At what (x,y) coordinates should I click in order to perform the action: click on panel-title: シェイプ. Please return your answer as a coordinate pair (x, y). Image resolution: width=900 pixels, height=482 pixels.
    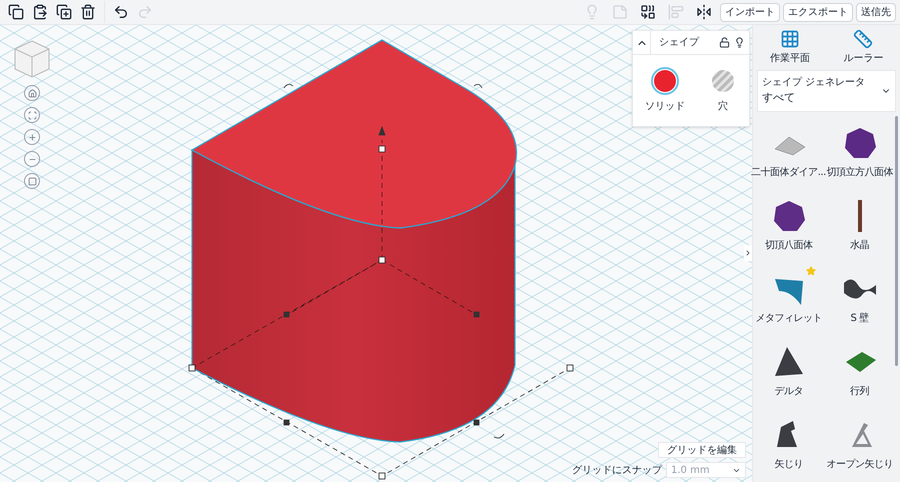
    Looking at the image, I should click on (679, 43).